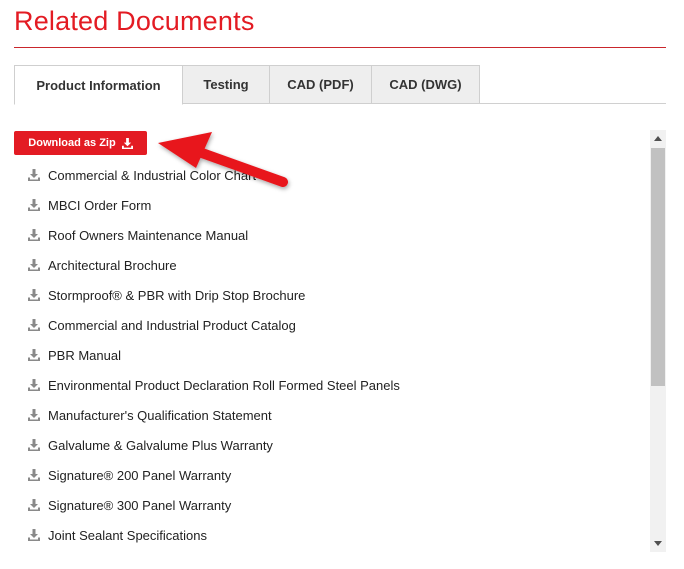  I want to click on document-item: PBR Manual, so click(214, 355).